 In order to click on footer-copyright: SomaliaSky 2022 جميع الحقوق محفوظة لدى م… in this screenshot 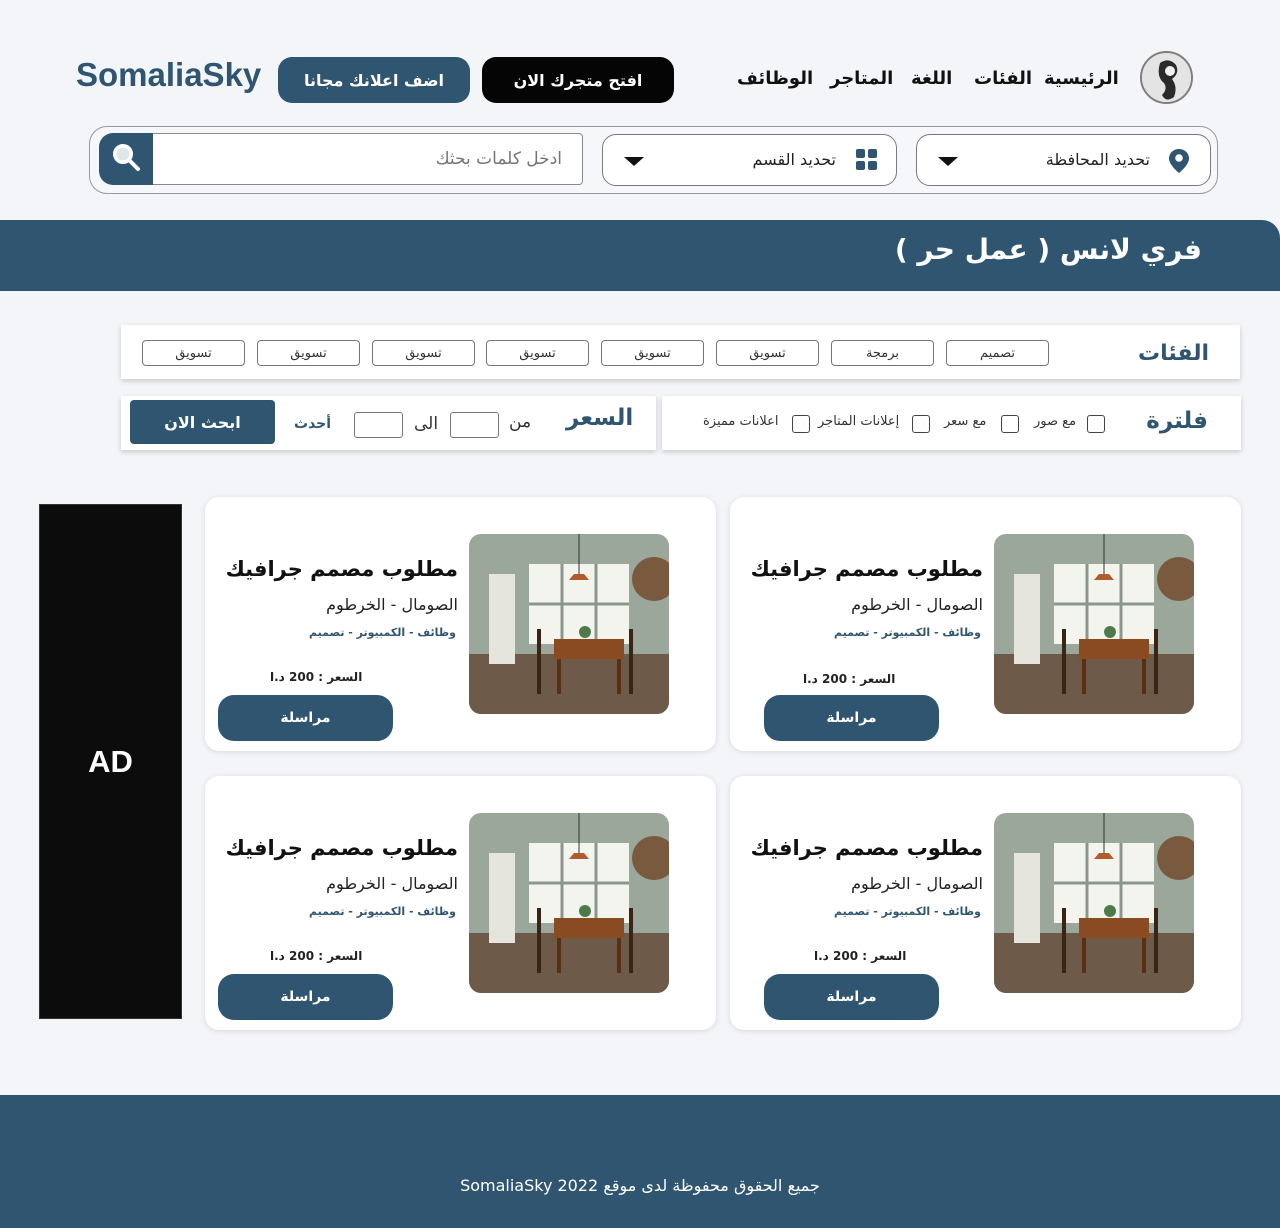, I will do `click(640, 1185)`.